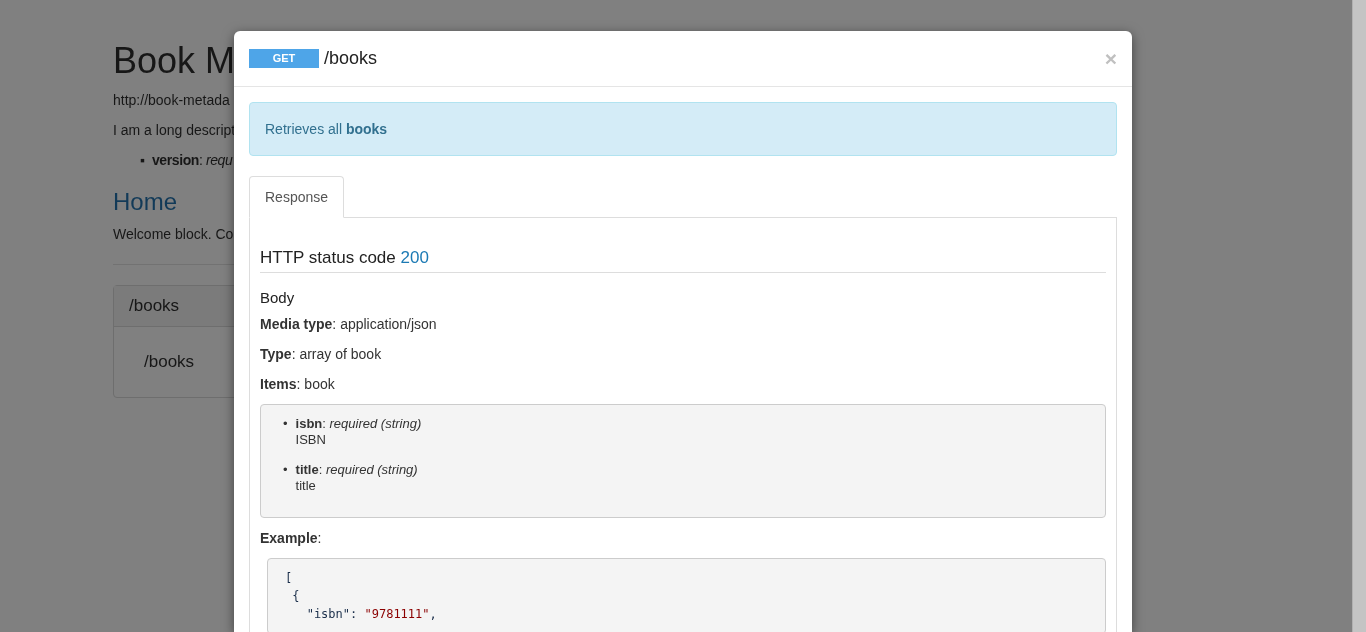 Image resolution: width=1366 pixels, height=632 pixels. Describe the element at coordinates (297, 197) in the screenshot. I see `tab: Response` at that location.